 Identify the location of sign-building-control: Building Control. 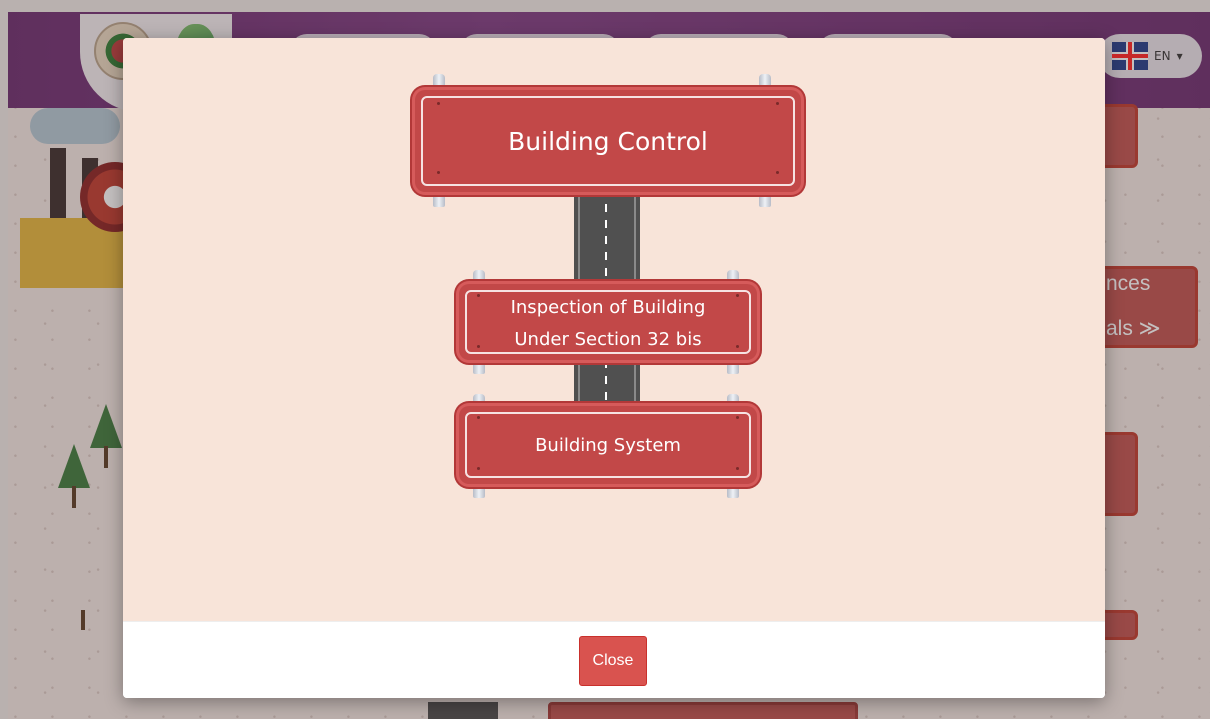
(608, 141).